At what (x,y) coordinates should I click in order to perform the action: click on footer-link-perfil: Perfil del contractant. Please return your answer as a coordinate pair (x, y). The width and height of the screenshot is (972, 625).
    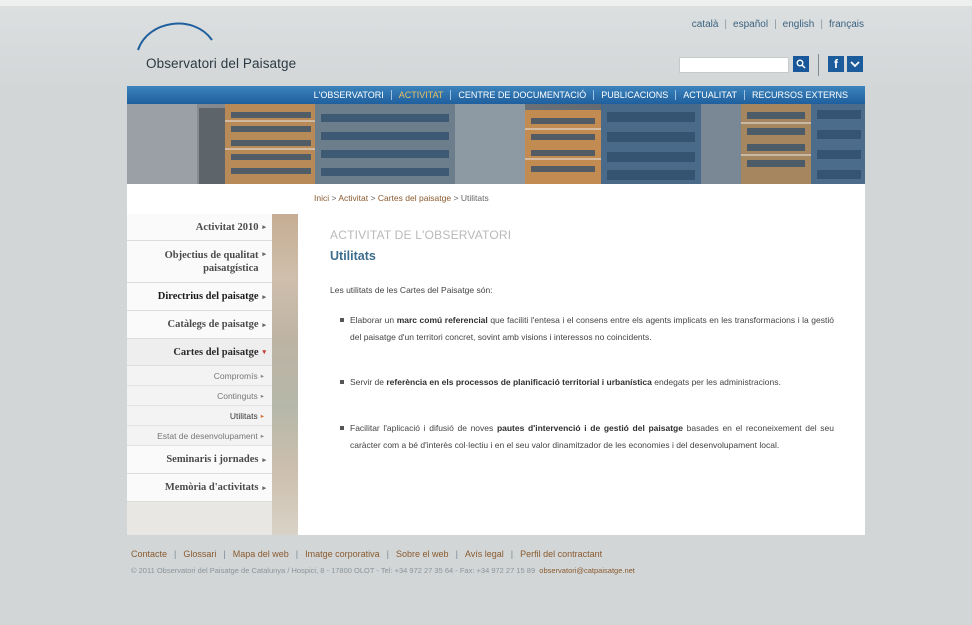
    Looking at the image, I should click on (561, 554).